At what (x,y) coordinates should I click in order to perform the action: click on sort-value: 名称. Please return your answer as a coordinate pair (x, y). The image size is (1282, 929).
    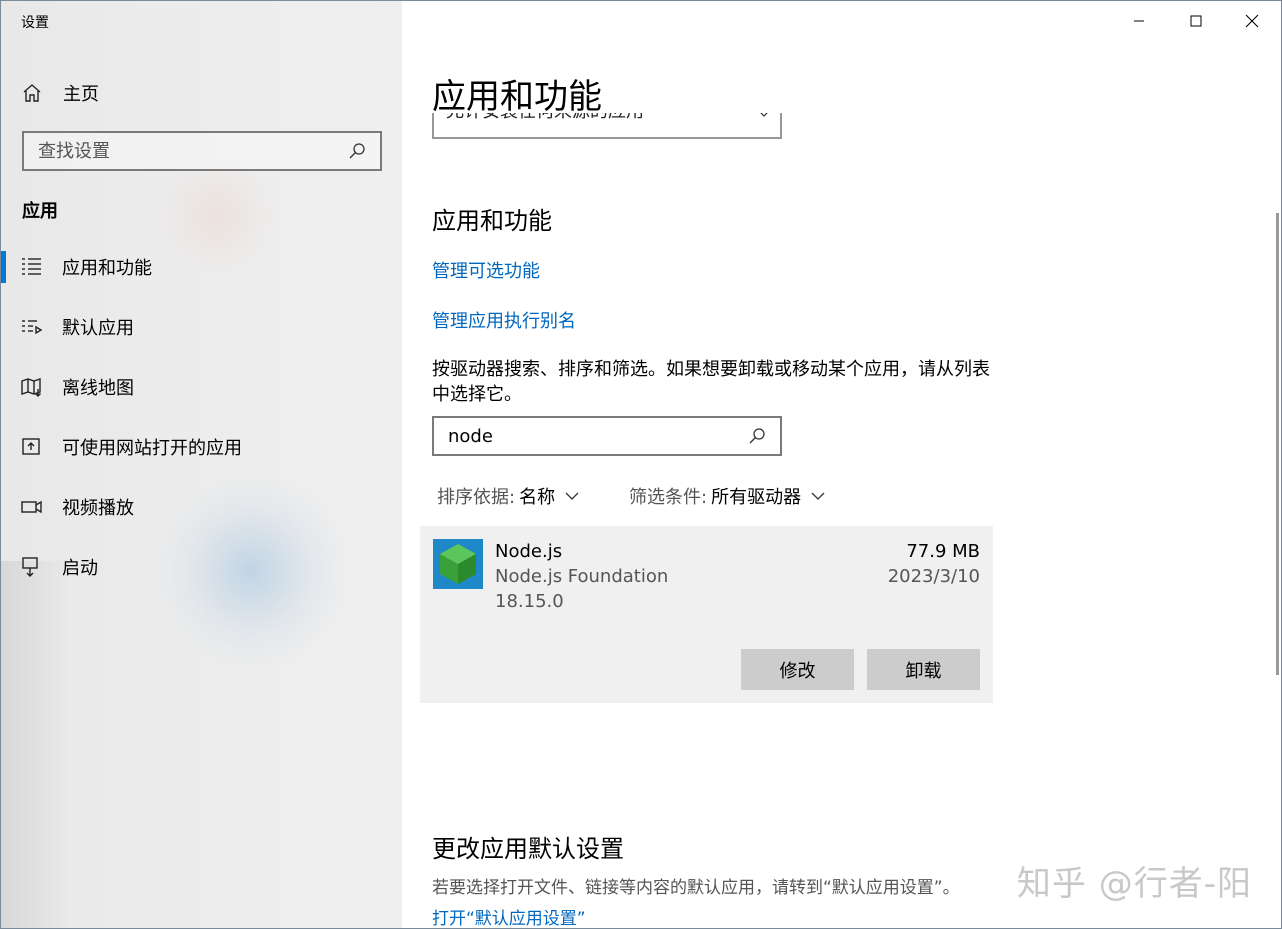
    Looking at the image, I should click on (537, 497).